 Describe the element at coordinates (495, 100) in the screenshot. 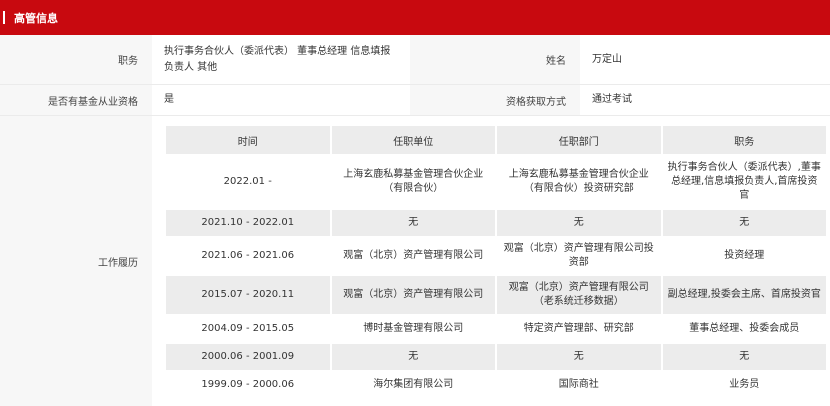

I see `acquire-method-label: 资格获取方式` at that location.